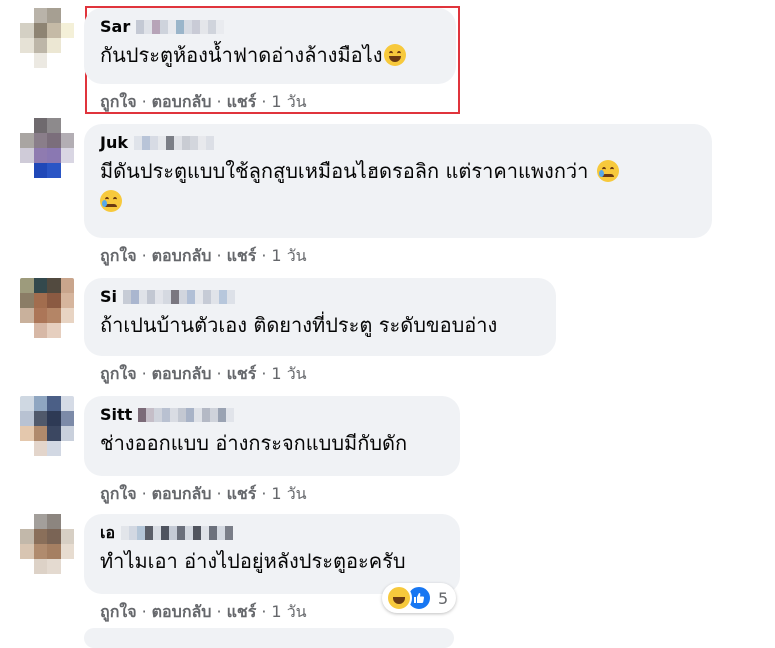 The height and width of the screenshot is (648, 775). What do you see at coordinates (272, 533) in the screenshot?
I see `comment-author: เอ` at bounding box center [272, 533].